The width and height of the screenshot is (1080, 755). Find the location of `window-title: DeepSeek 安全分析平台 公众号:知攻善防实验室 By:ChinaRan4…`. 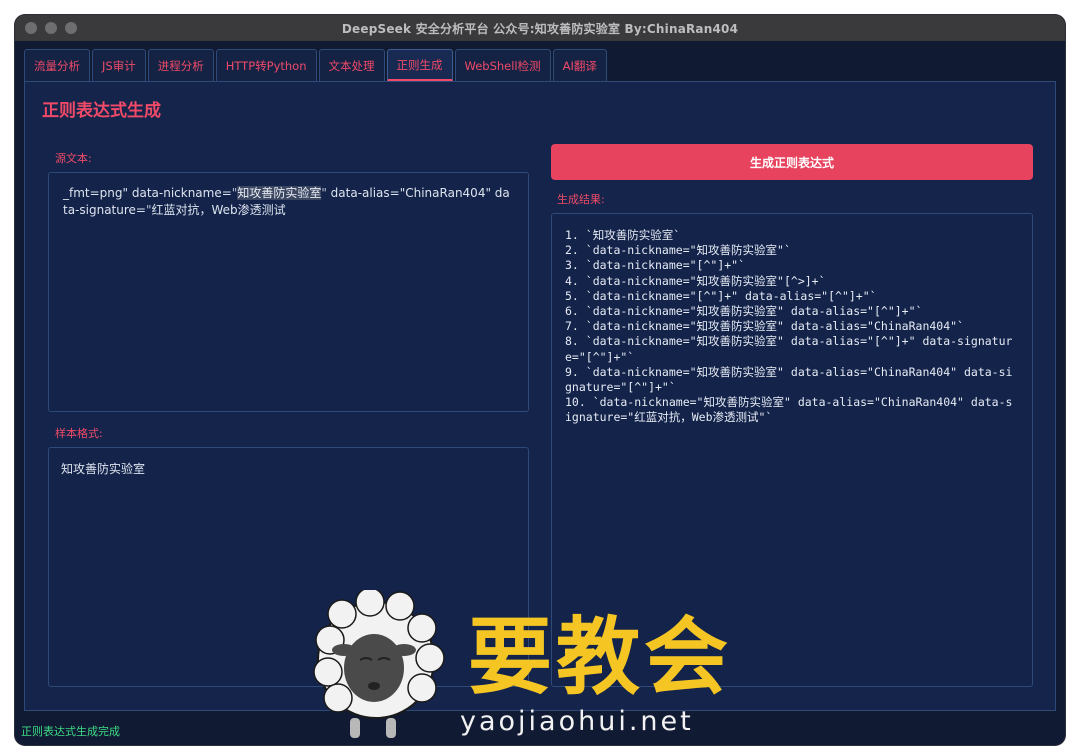

window-title: DeepSeek 安全分析平台 公众号:知攻善防实验室 By:ChinaRan4… is located at coordinates (540, 28).